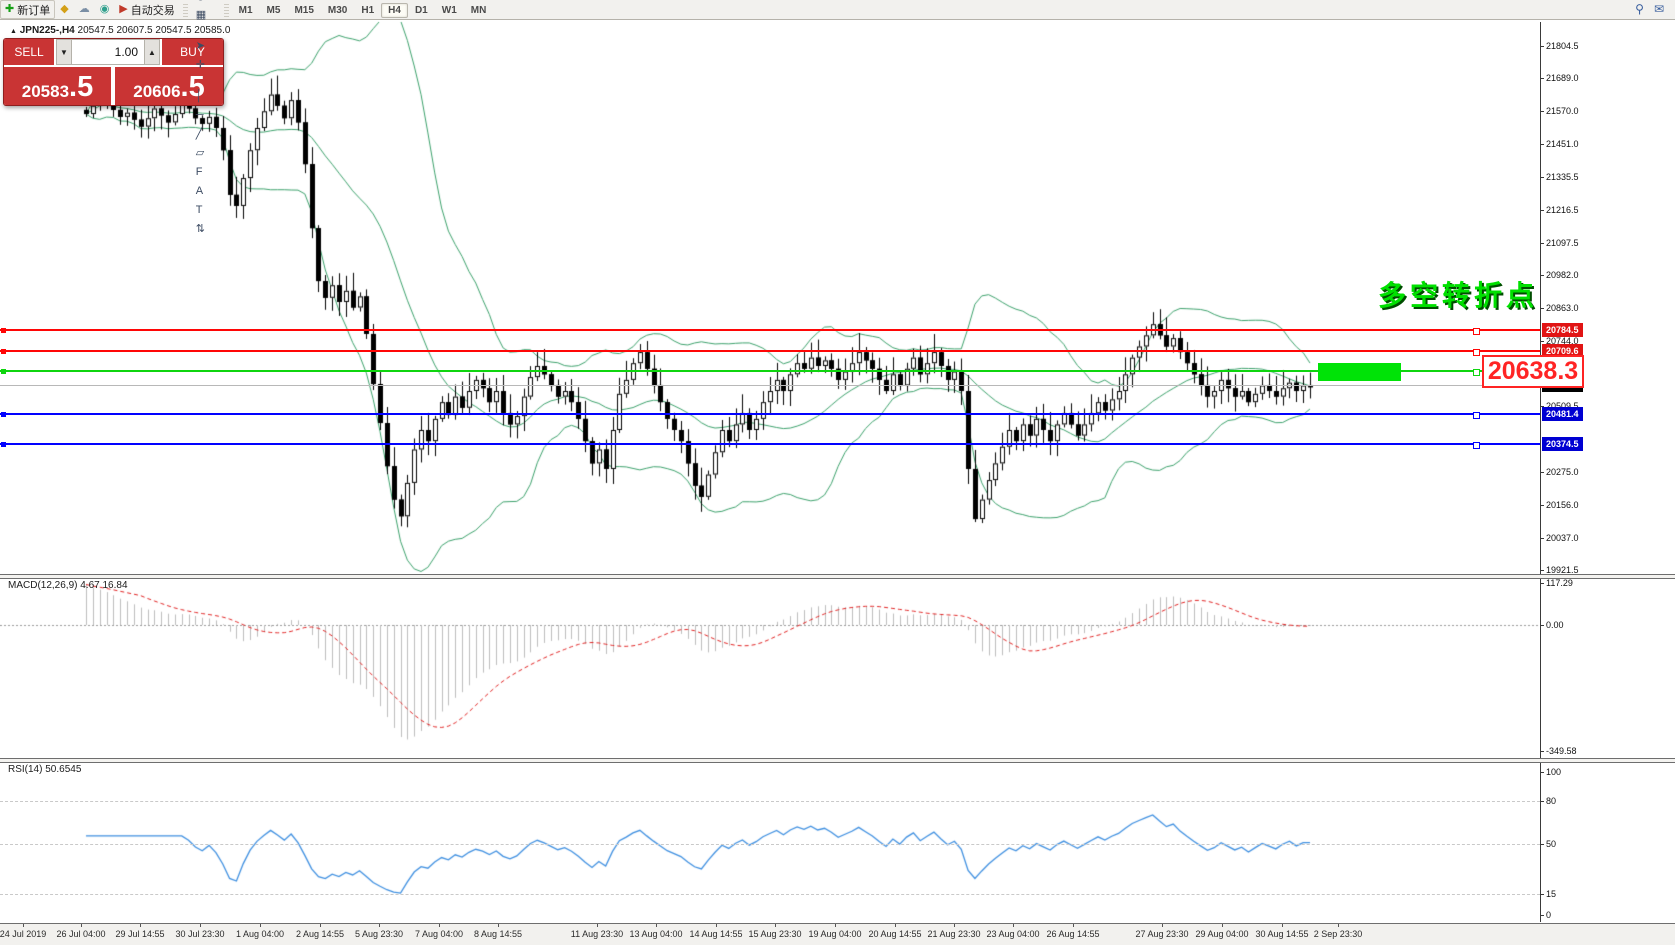 This screenshot has width=1675, height=945. Describe the element at coordinates (206, 65) in the screenshot. I see `crosshair-button: ✛` at that location.